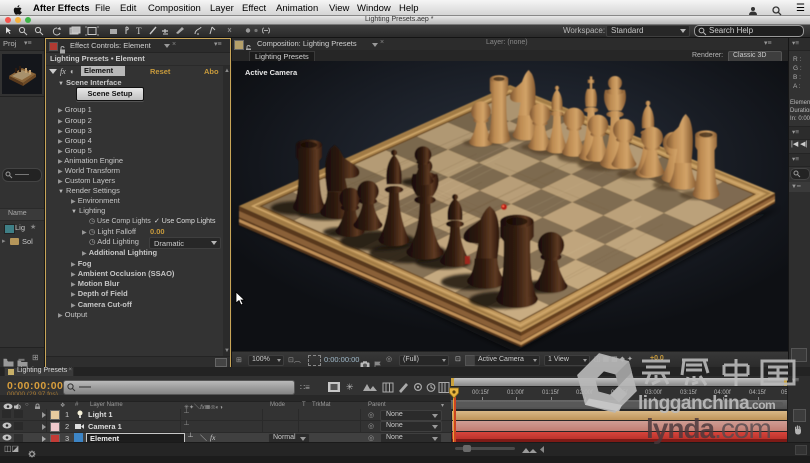  Describe the element at coordinates (139, 31) in the screenshot. I see `svg-text: T` at that location.